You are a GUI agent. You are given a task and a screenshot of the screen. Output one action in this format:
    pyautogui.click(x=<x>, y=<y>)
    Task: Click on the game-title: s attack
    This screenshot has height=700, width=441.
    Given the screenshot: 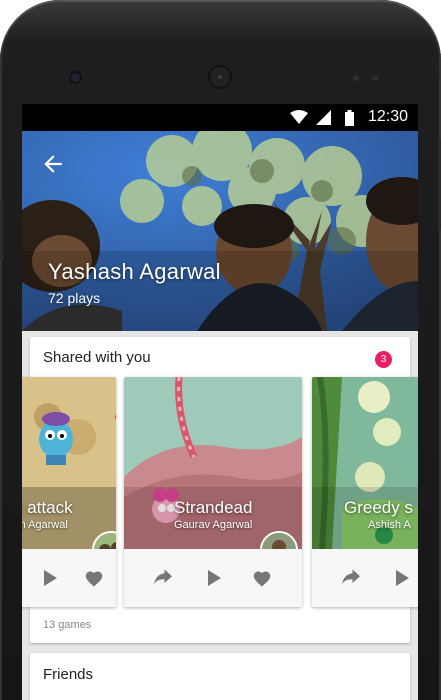 What is the action you would take?
    pyautogui.click(x=47, y=507)
    